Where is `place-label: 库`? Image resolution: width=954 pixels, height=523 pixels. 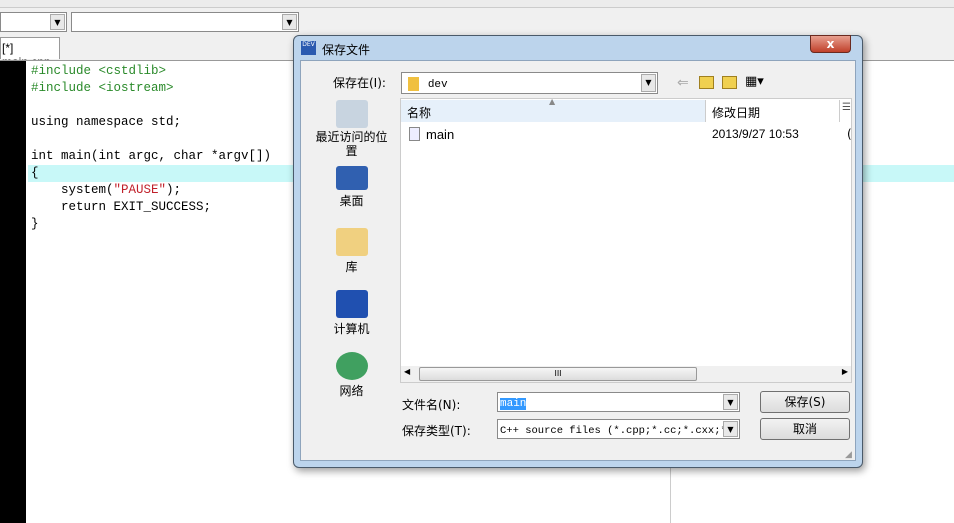 place-label: 库 is located at coordinates (351, 267).